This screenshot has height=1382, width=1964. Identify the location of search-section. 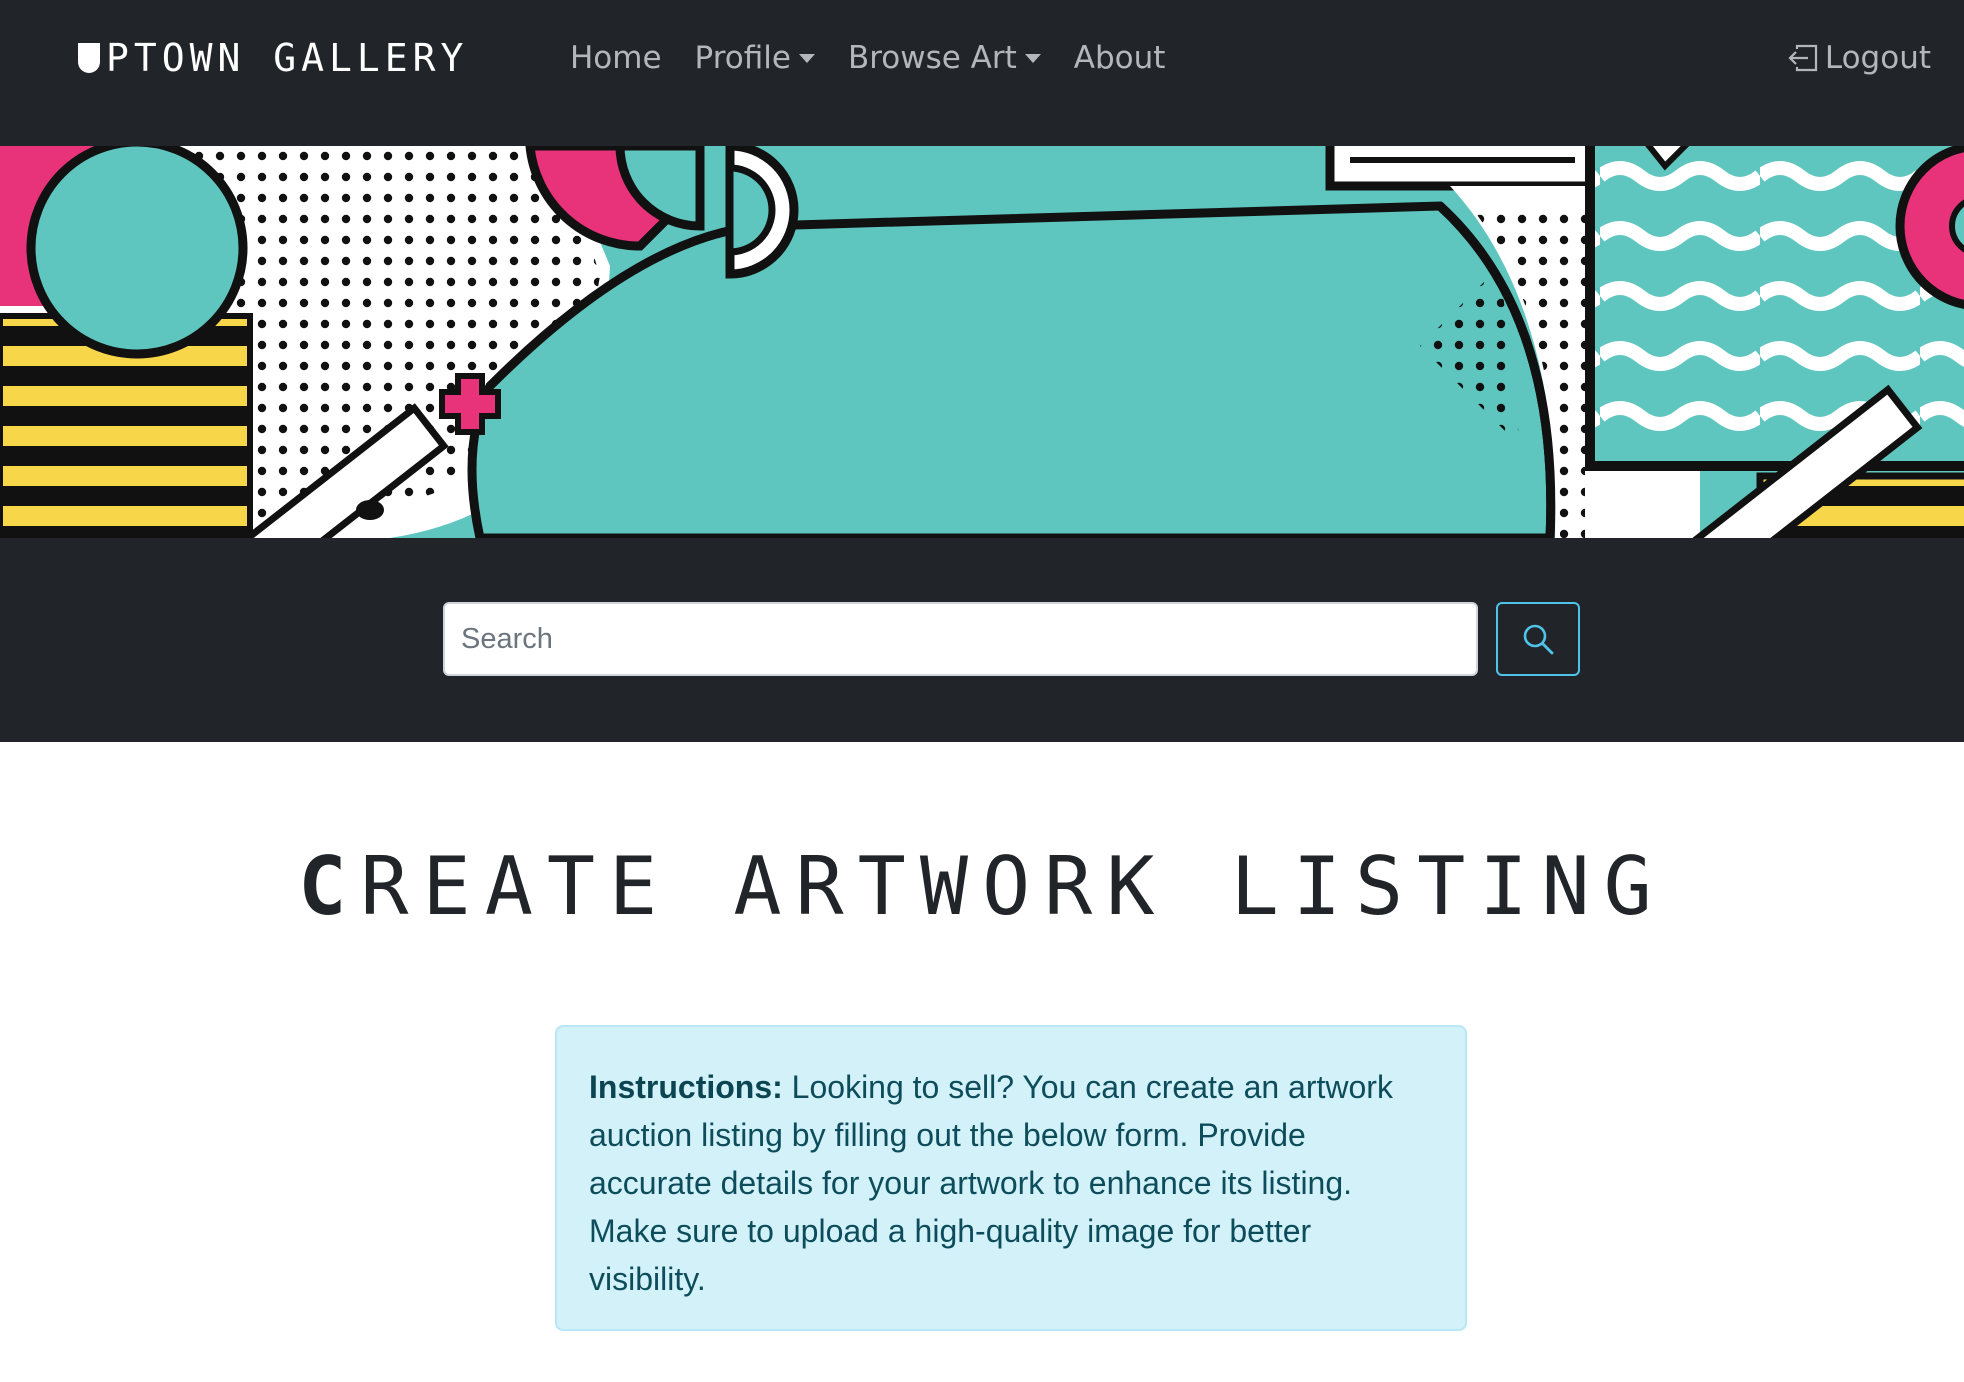
(982, 640).